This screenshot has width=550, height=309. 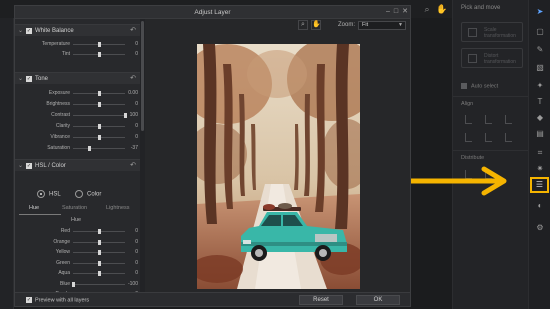 What do you see at coordinates (540, 228) in the screenshot?
I see `settings-icon: ⚙` at bounding box center [540, 228].